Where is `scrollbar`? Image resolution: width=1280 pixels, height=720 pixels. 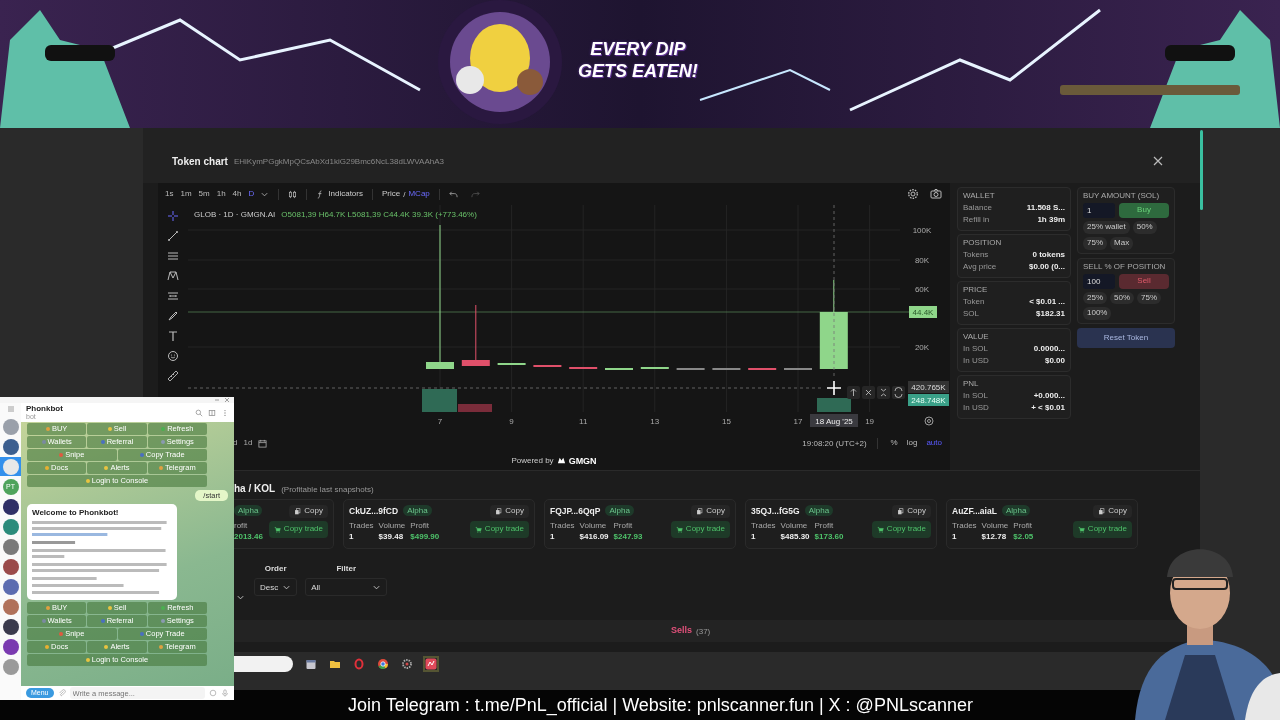 scrollbar is located at coordinates (1201, 170).